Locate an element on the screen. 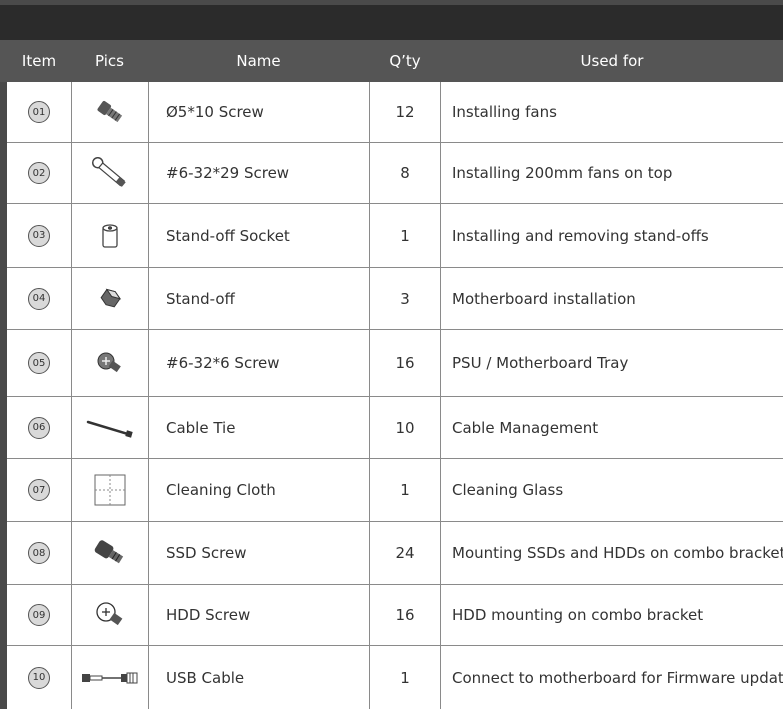 Image resolution: width=783 pixels, height=709 pixels. table-header: Item Pics Name Q’ty Used for is located at coordinates (391, 61).